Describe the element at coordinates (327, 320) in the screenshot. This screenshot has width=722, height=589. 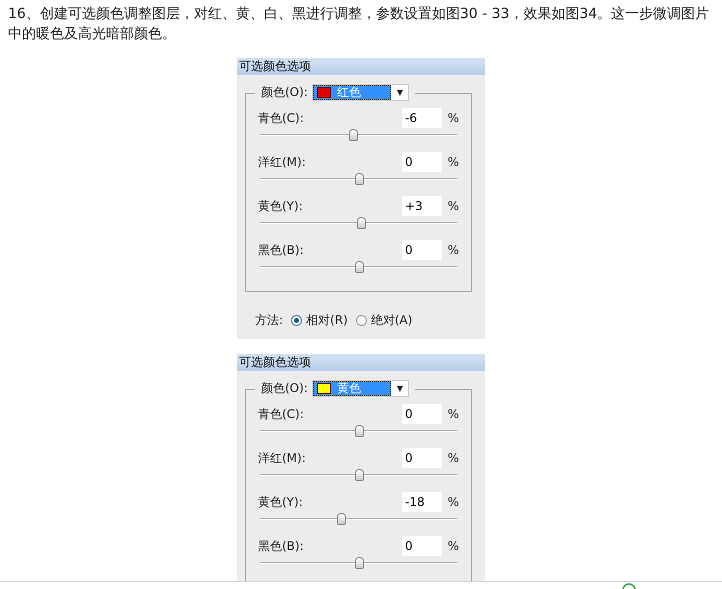
I see `radio-label: 相对(R)` at that location.